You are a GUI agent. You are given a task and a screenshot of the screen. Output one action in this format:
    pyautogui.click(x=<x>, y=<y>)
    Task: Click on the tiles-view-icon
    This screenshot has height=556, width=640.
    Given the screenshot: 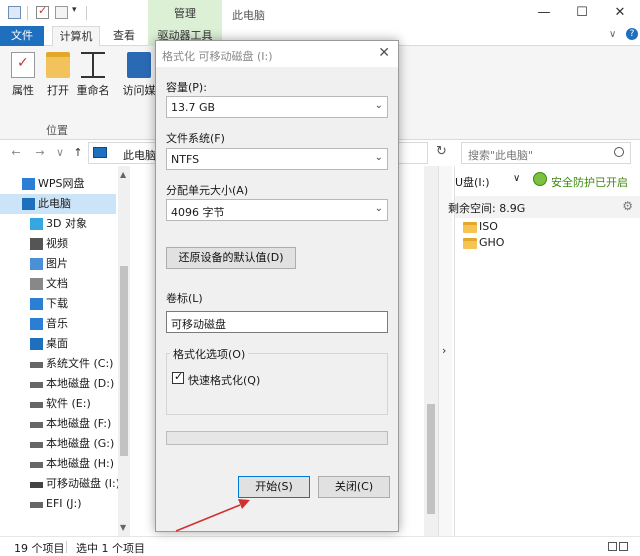 What is the action you would take?
    pyautogui.click(x=623, y=546)
    